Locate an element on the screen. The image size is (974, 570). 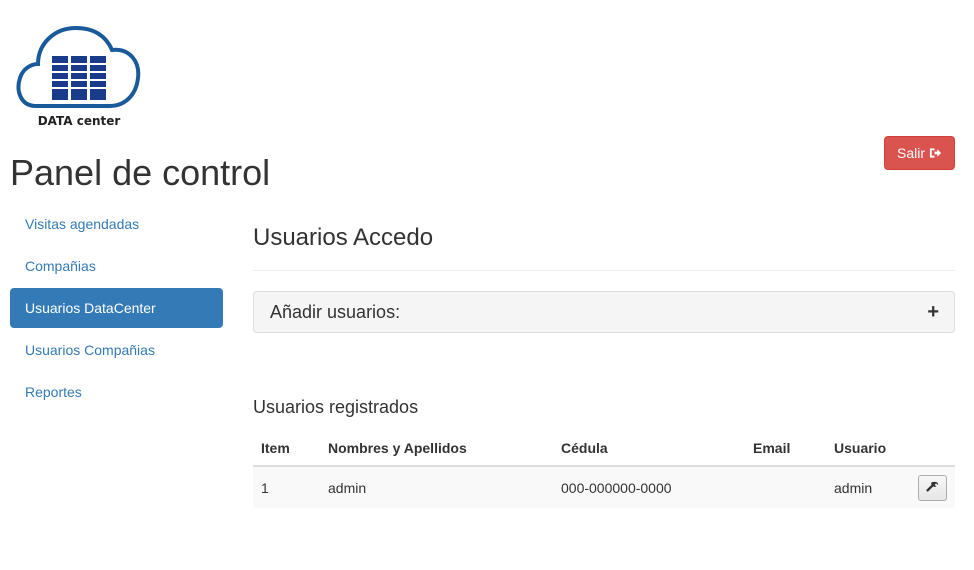
sidebar-item-reportes: Reportes is located at coordinates (116, 392).